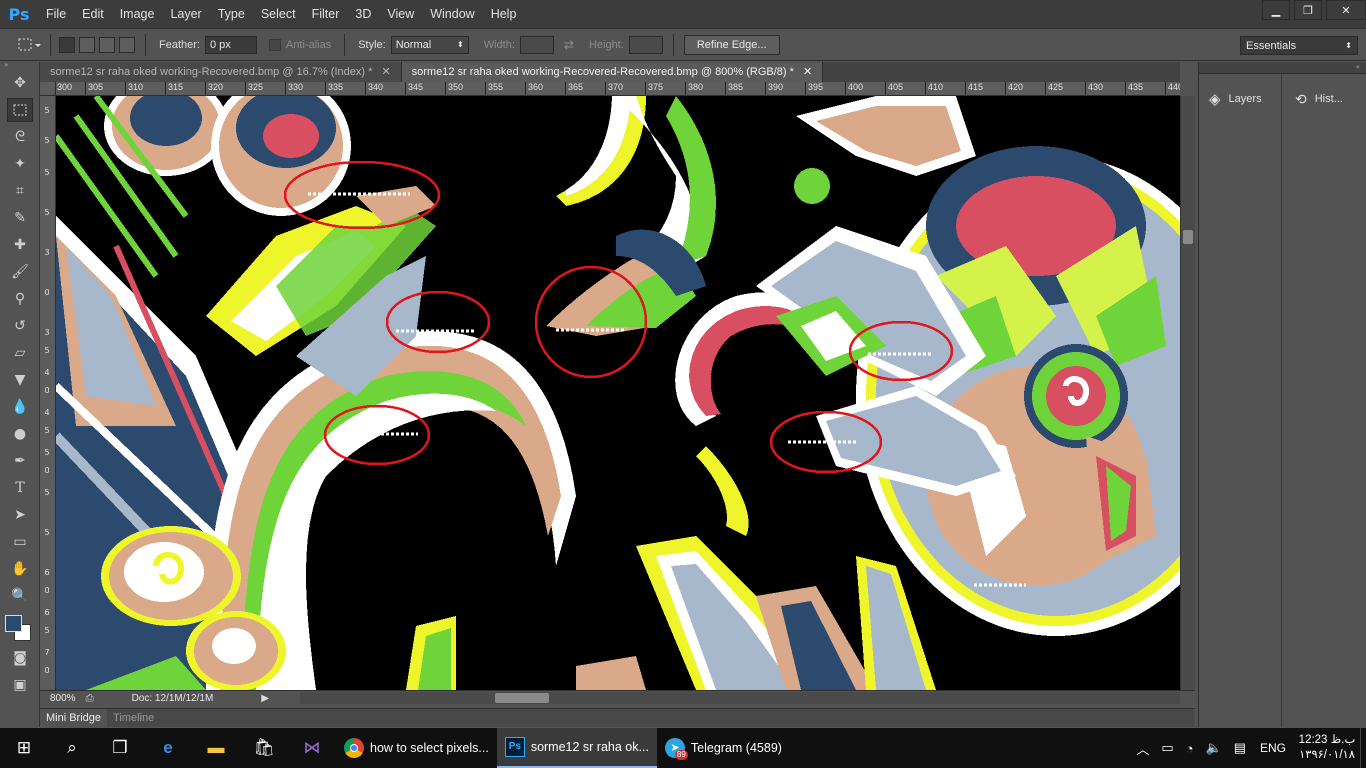 The height and width of the screenshot is (768, 1366). Describe the element at coordinates (20, 515) in the screenshot. I see `path-selection-icon: ➤` at that location.